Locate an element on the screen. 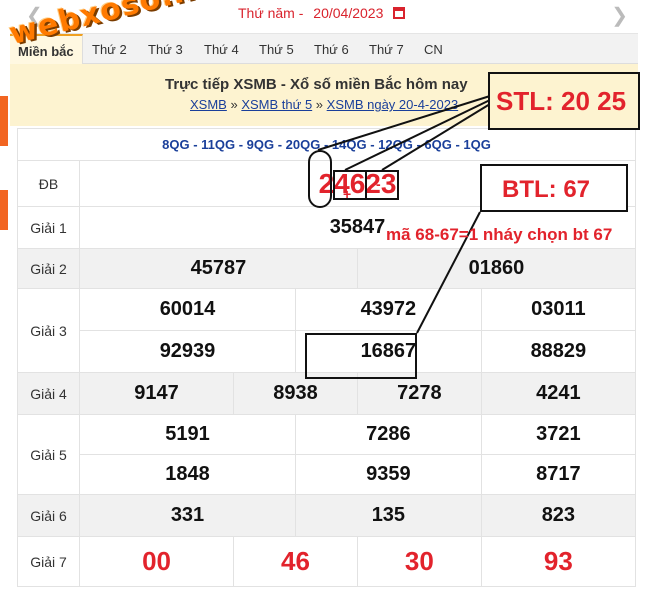  stl-annotation: STL: 20 25 is located at coordinates (564, 101).